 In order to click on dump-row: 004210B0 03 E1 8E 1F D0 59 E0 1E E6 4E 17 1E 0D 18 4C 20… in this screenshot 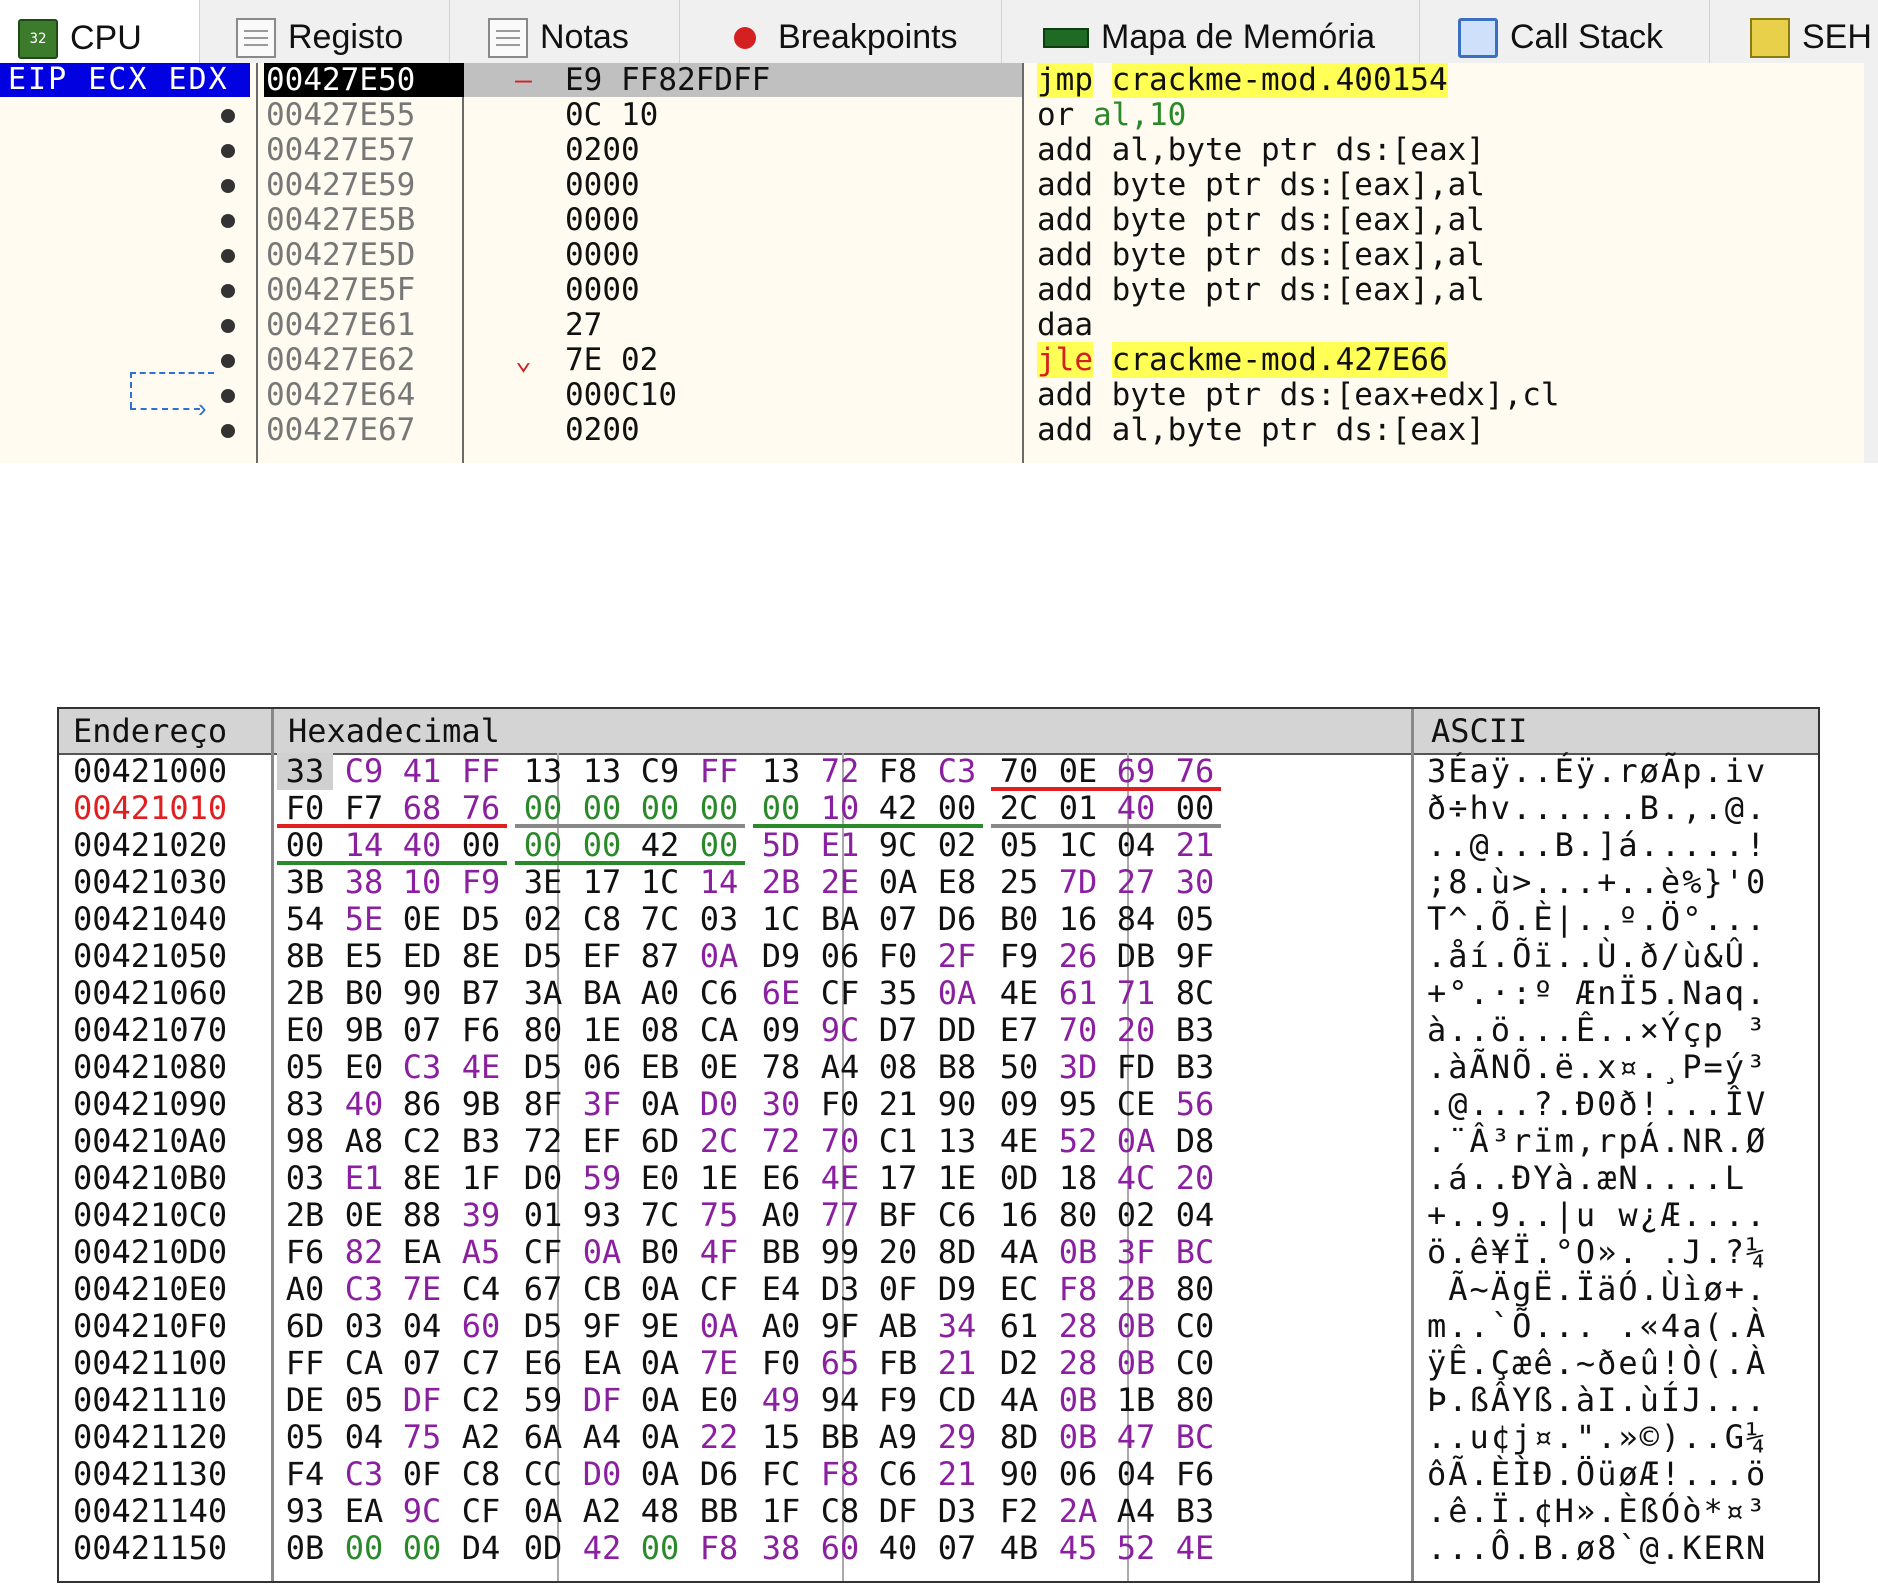, I will do `click(938, 1178)`.